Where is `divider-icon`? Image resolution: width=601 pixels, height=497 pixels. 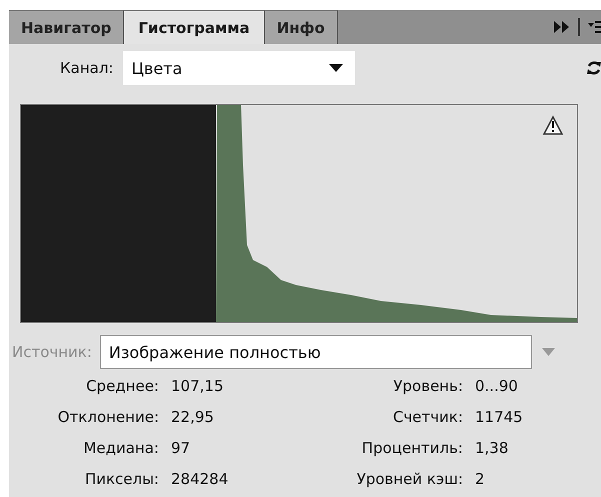 divider-icon is located at coordinates (579, 27).